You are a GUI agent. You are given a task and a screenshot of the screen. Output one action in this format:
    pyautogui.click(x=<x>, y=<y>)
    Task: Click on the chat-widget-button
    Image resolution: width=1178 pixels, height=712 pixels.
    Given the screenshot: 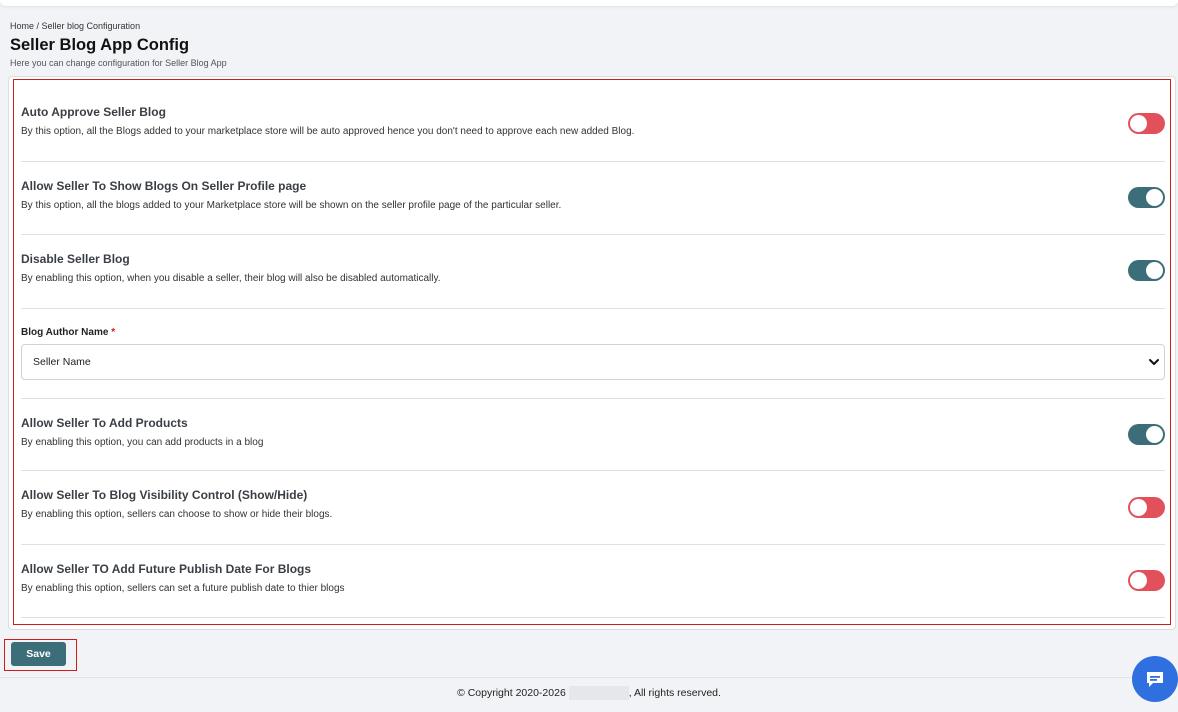 What is the action you would take?
    pyautogui.click(x=1155, y=679)
    